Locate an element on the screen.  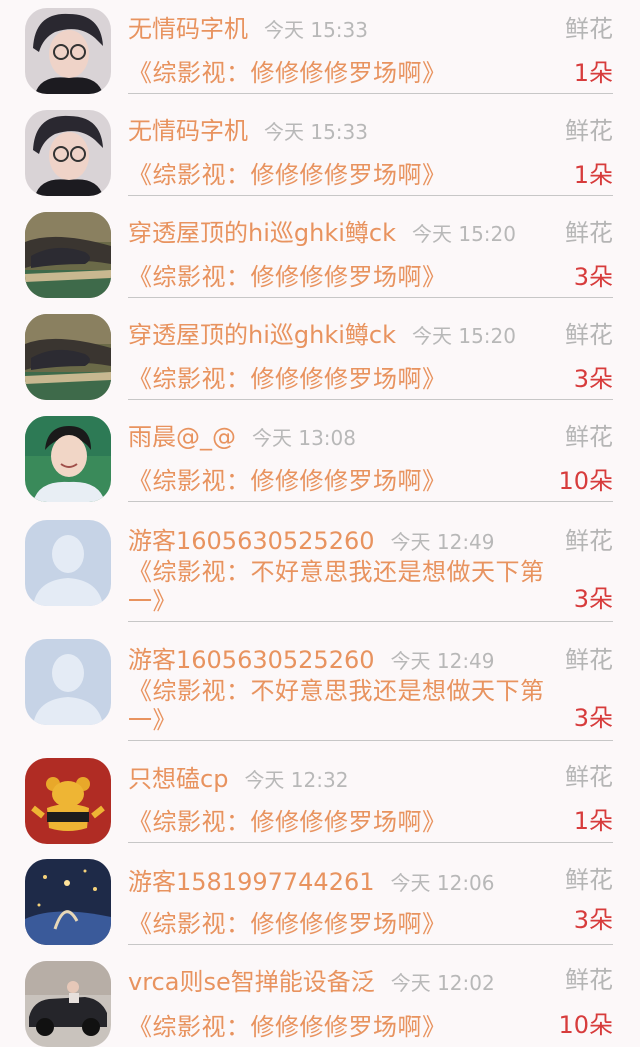
user-name: 只想磕cp is located at coordinates (178, 779).